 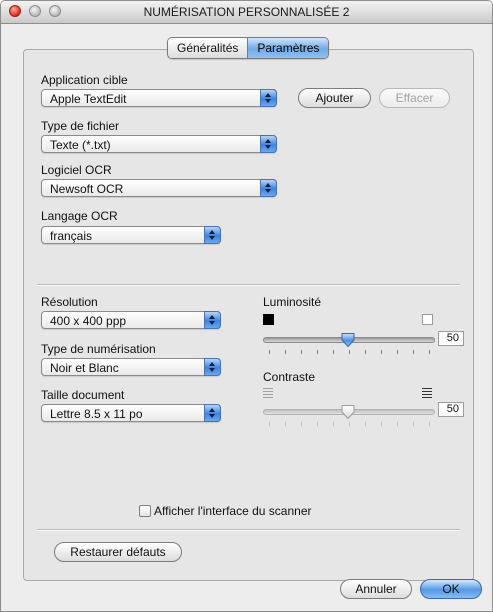 What do you see at coordinates (118, 552) in the screenshot?
I see `restore-defaults-button: Restaurer défauts` at bounding box center [118, 552].